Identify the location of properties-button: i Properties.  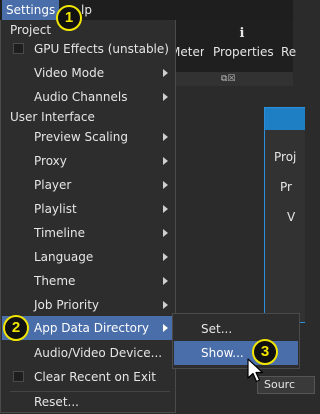
(243, 46).